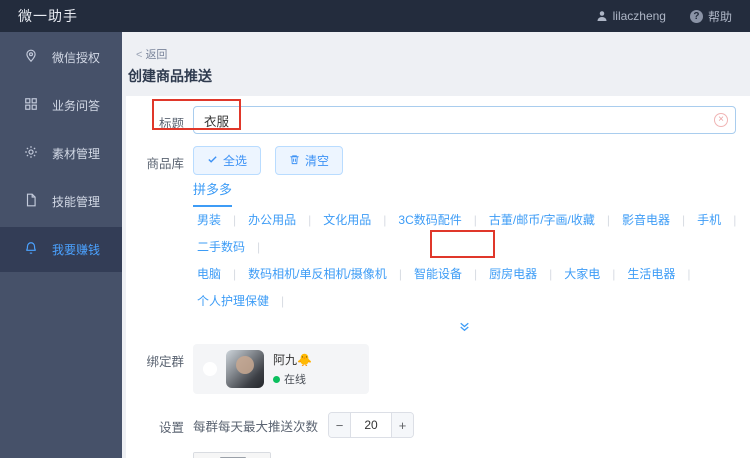 This screenshot has height=458, width=750. Describe the element at coordinates (245, 369) in the screenshot. I see `group-avatar` at that location.